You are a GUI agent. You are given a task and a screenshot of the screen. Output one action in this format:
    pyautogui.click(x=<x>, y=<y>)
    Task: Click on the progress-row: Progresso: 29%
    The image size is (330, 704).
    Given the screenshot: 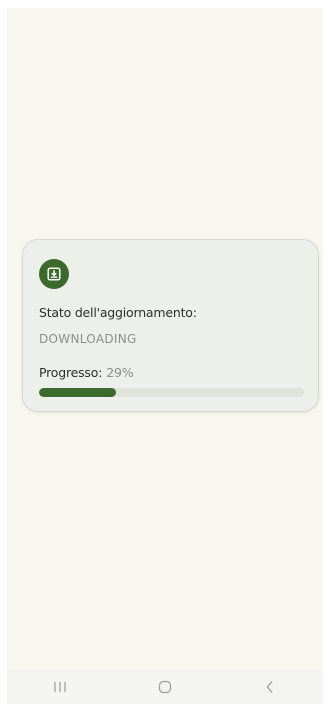 What is the action you would take?
    pyautogui.click(x=86, y=372)
    